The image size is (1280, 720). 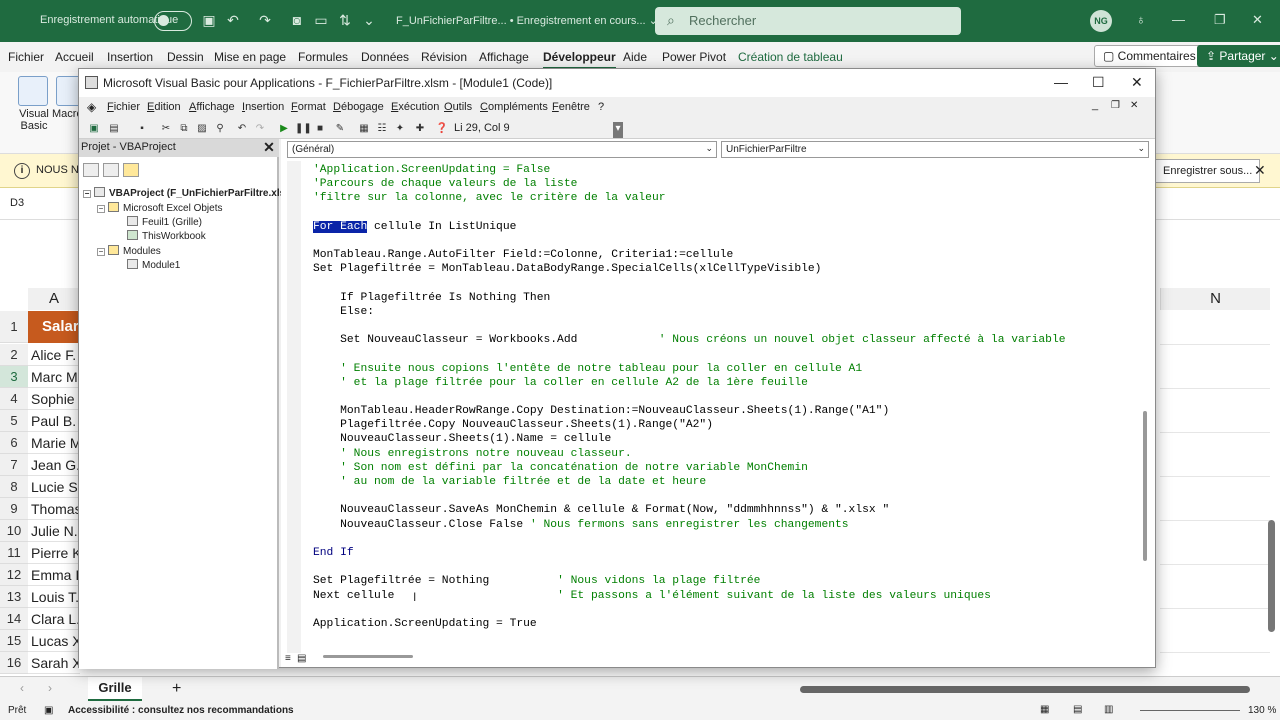 I want to click on tab-mise-en-page: Mise en page, so click(x=250, y=57).